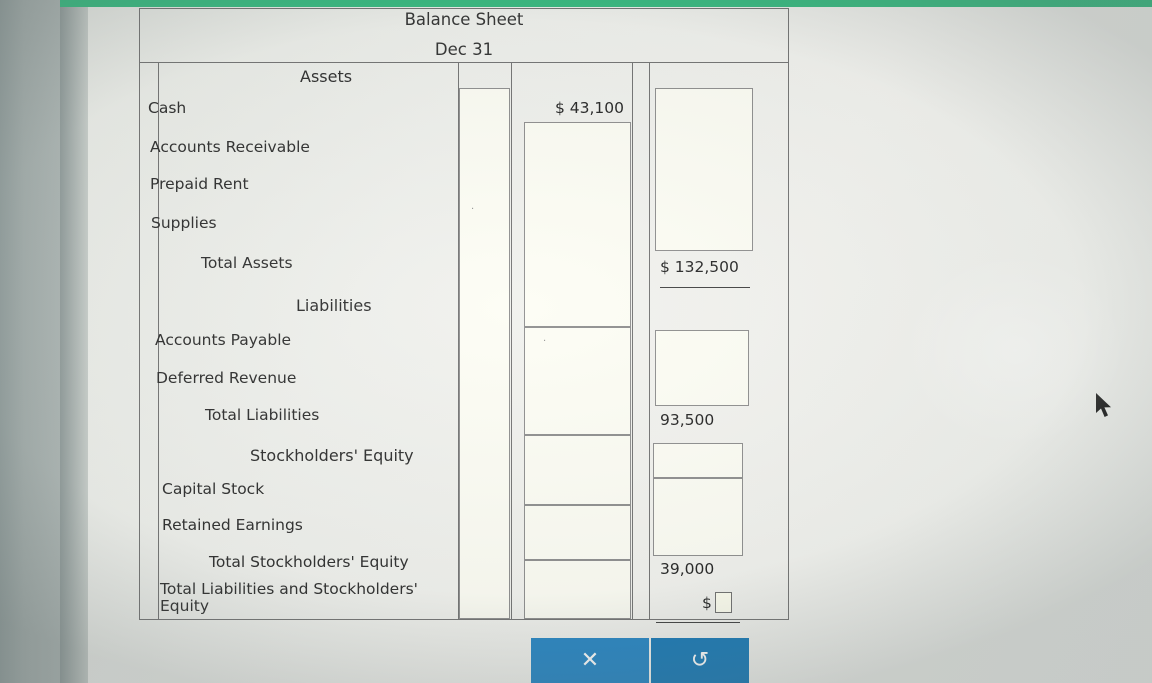 The height and width of the screenshot is (683, 1152). What do you see at coordinates (687, 420) in the screenshot?
I see `row-amount-total-liabilities: 93,500` at bounding box center [687, 420].